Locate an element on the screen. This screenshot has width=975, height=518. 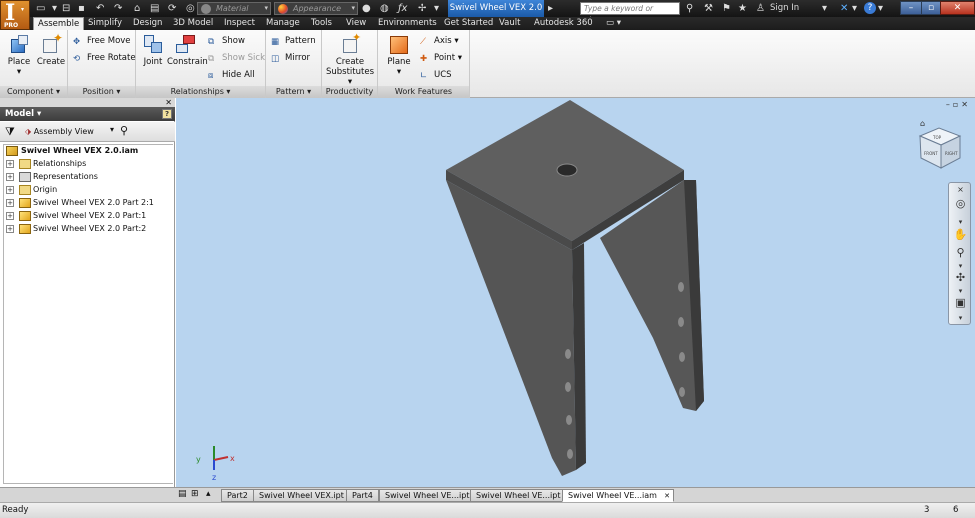
create-substitutes-button: ✦ Create Substitutes ▾ is located at coordinates (350, 59).